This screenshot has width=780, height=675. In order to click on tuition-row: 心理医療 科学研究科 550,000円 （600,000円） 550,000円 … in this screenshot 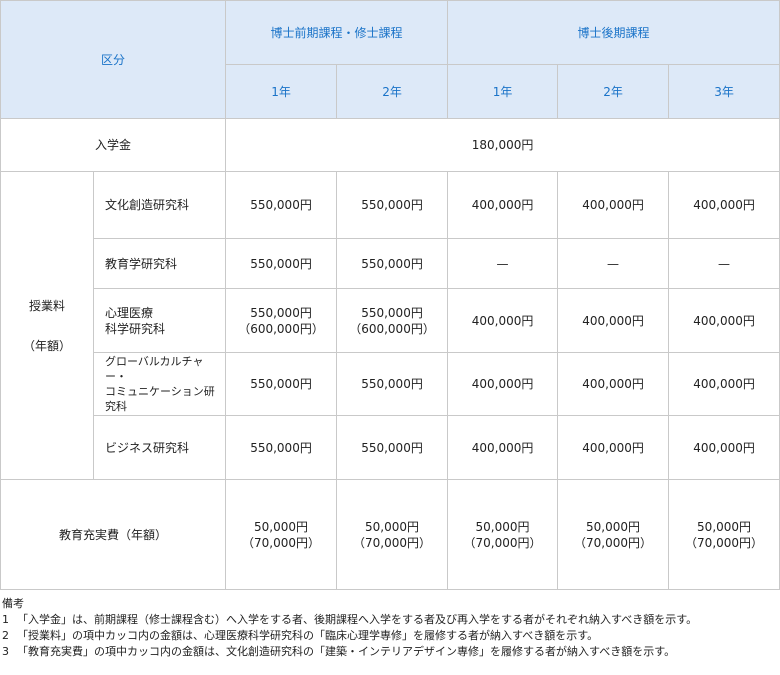, I will do `click(390, 320)`.